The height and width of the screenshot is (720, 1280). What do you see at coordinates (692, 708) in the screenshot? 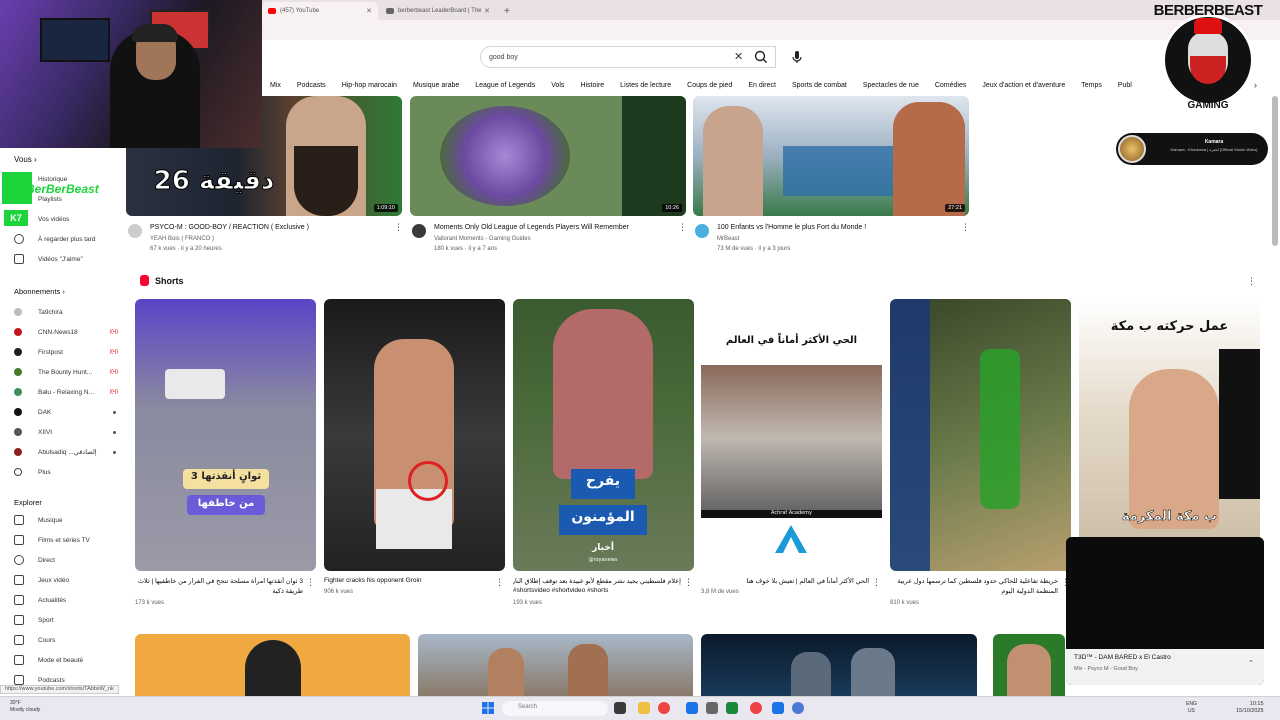
I see `edge-icon` at bounding box center [692, 708].